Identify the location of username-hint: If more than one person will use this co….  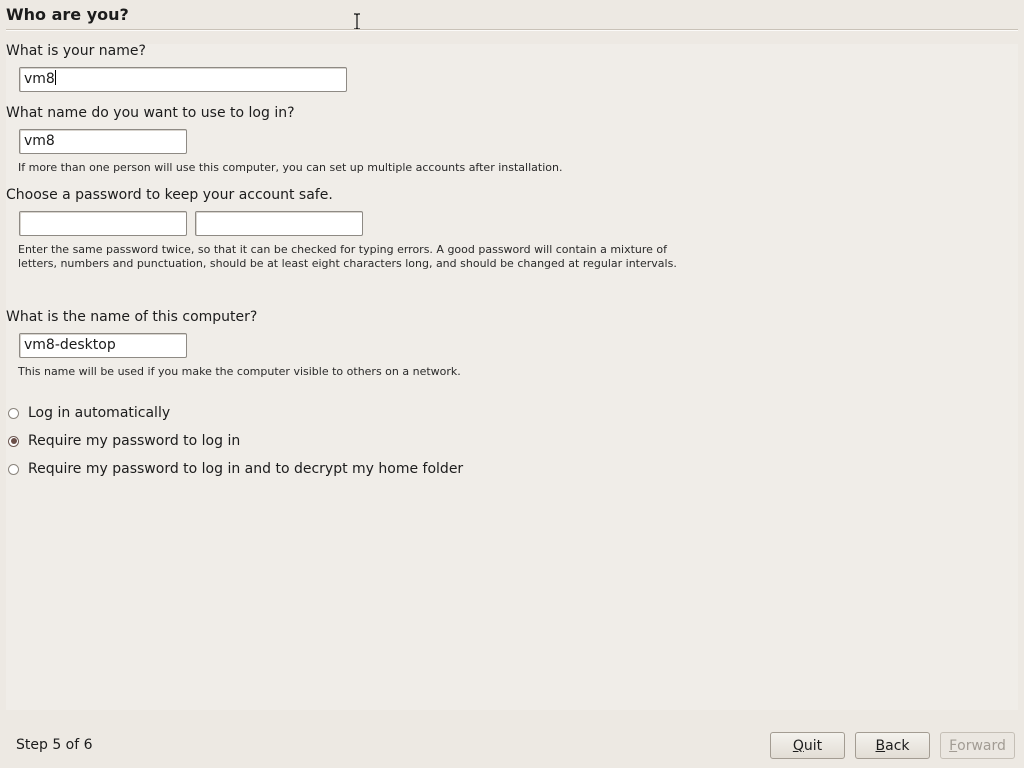
(290, 167).